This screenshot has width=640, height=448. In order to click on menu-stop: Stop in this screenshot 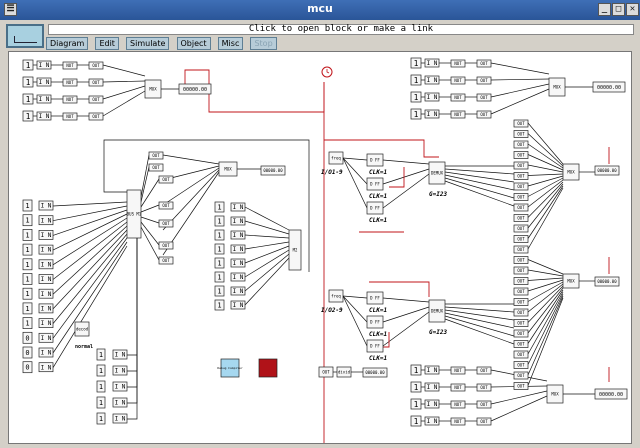, I will do `click(263, 43)`.